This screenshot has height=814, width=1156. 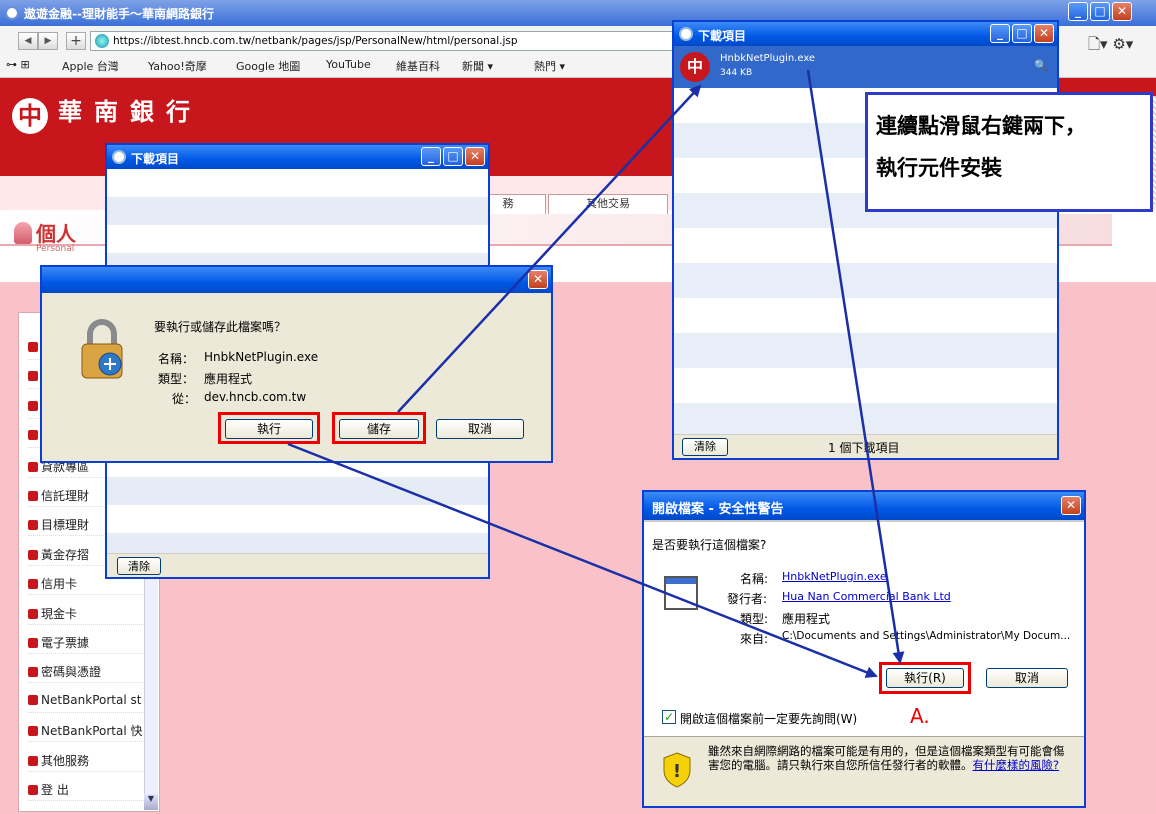 I want to click on run-button: 執行, so click(x=269, y=429).